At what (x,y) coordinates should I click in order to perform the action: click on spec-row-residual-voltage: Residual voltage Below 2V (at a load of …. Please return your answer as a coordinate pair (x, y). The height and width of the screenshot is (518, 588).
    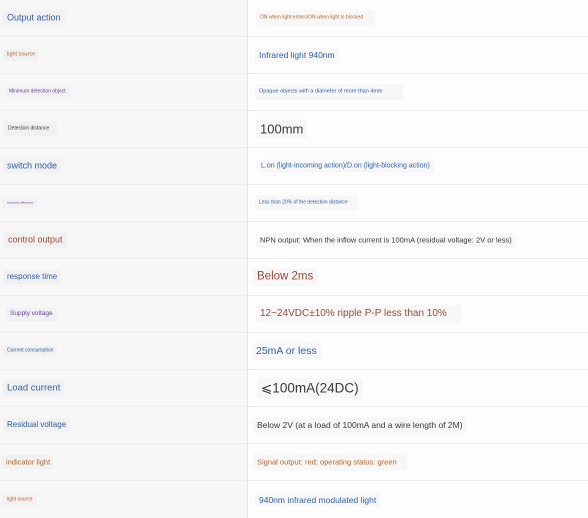
    Looking at the image, I should click on (294, 425).